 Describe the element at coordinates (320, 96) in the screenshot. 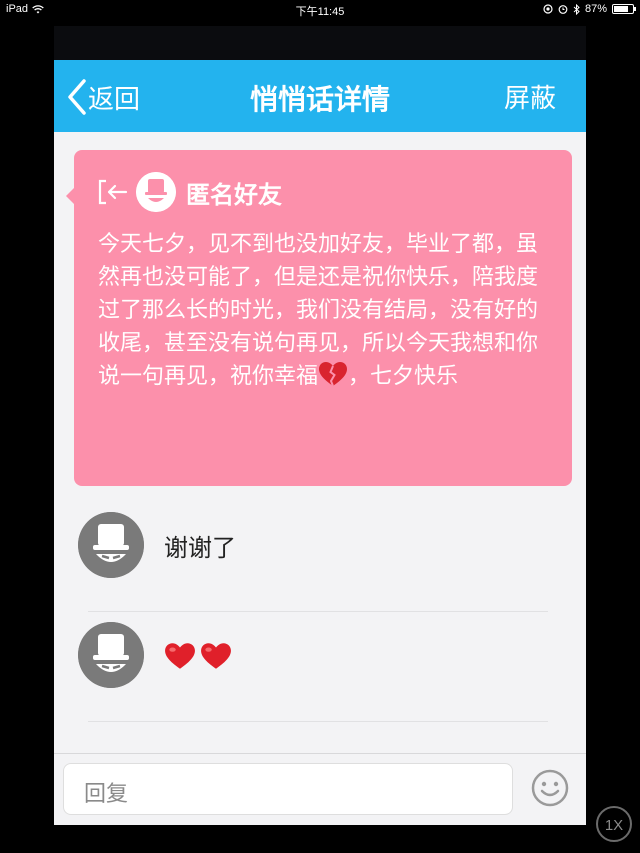

I see `navigation-bar: 返回 悄悄话详情 屏蔽` at that location.